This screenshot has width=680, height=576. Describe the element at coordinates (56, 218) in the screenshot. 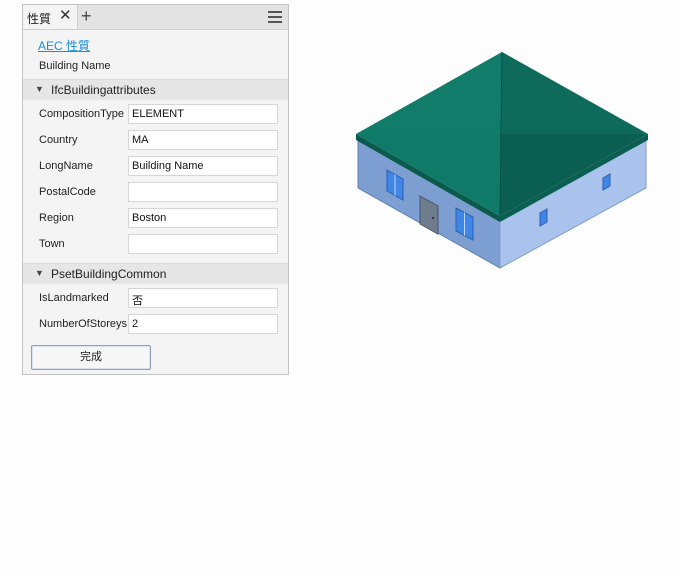

I see `property-label: Region` at that location.